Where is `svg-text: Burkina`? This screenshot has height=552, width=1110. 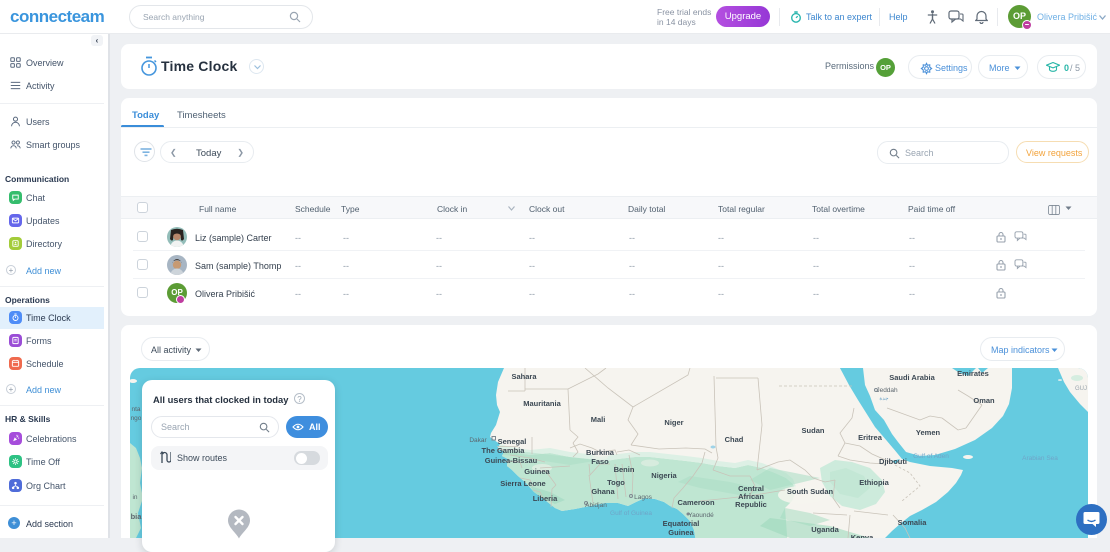 svg-text: Burkina is located at coordinates (600, 452).